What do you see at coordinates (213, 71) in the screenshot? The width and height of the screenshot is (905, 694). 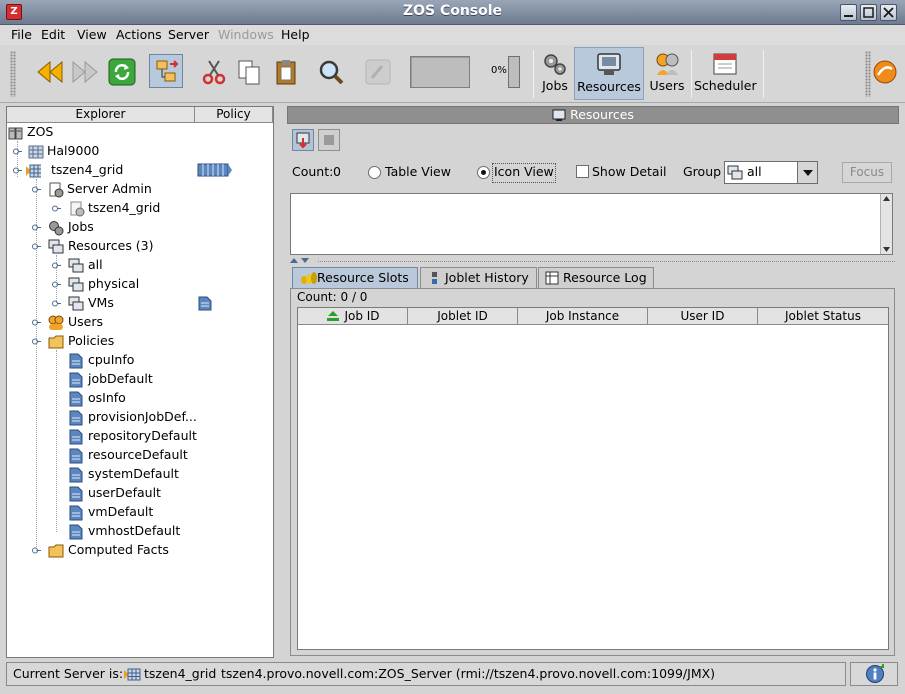 I see `cut-button` at bounding box center [213, 71].